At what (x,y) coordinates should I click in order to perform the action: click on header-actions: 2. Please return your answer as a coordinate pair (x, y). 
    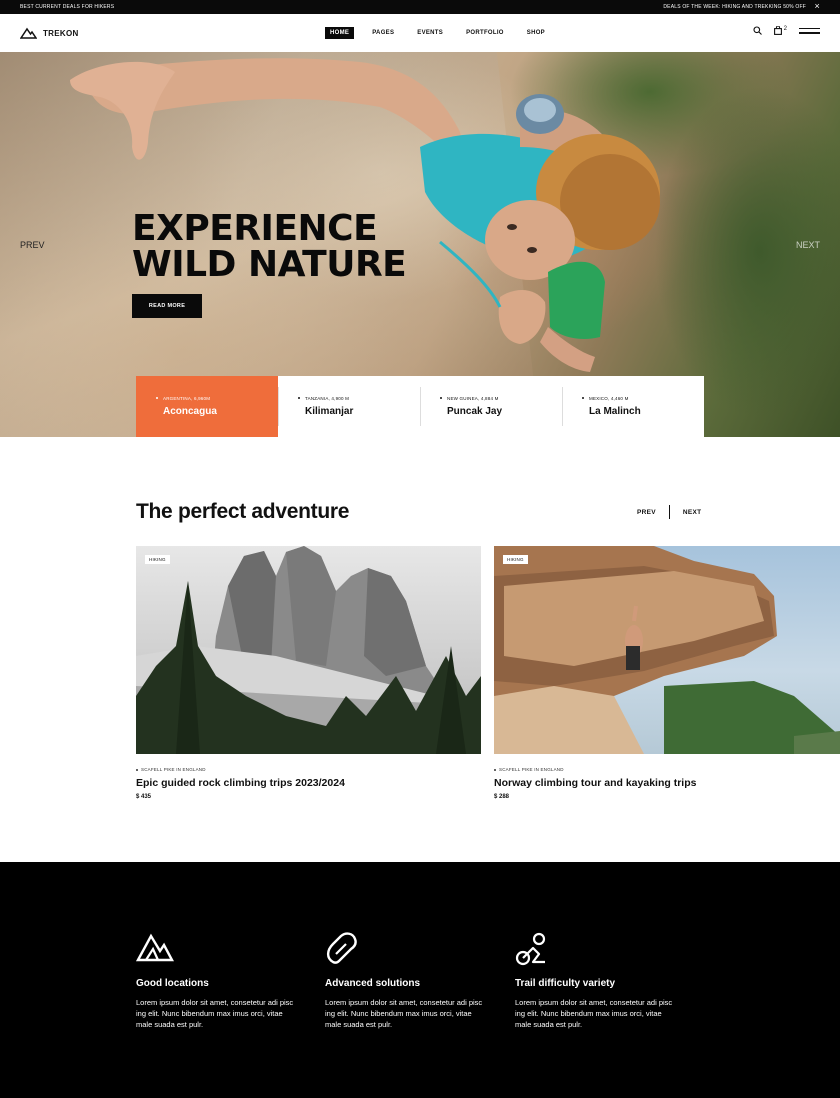
    Looking at the image, I should click on (786, 30).